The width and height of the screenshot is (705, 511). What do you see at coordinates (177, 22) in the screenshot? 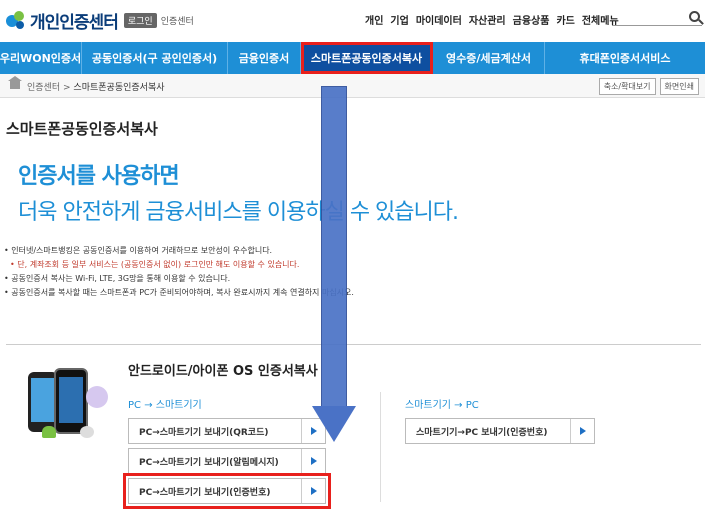
I see `logo-subtitle: 인증센터` at bounding box center [177, 22].